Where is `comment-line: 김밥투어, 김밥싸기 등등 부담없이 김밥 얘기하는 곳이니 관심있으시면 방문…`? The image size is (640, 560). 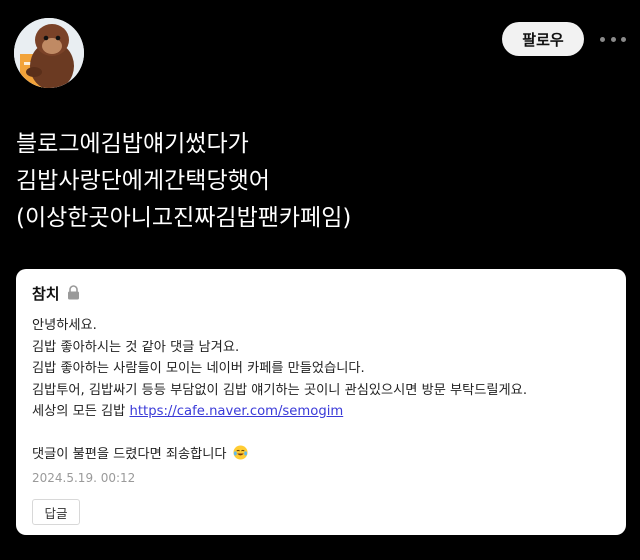
comment-line: 김밥투어, 김밥싸기 등등 부담없이 김밥 얘기하는 곳이니 관심있으시면 방문… is located at coordinates (280, 390).